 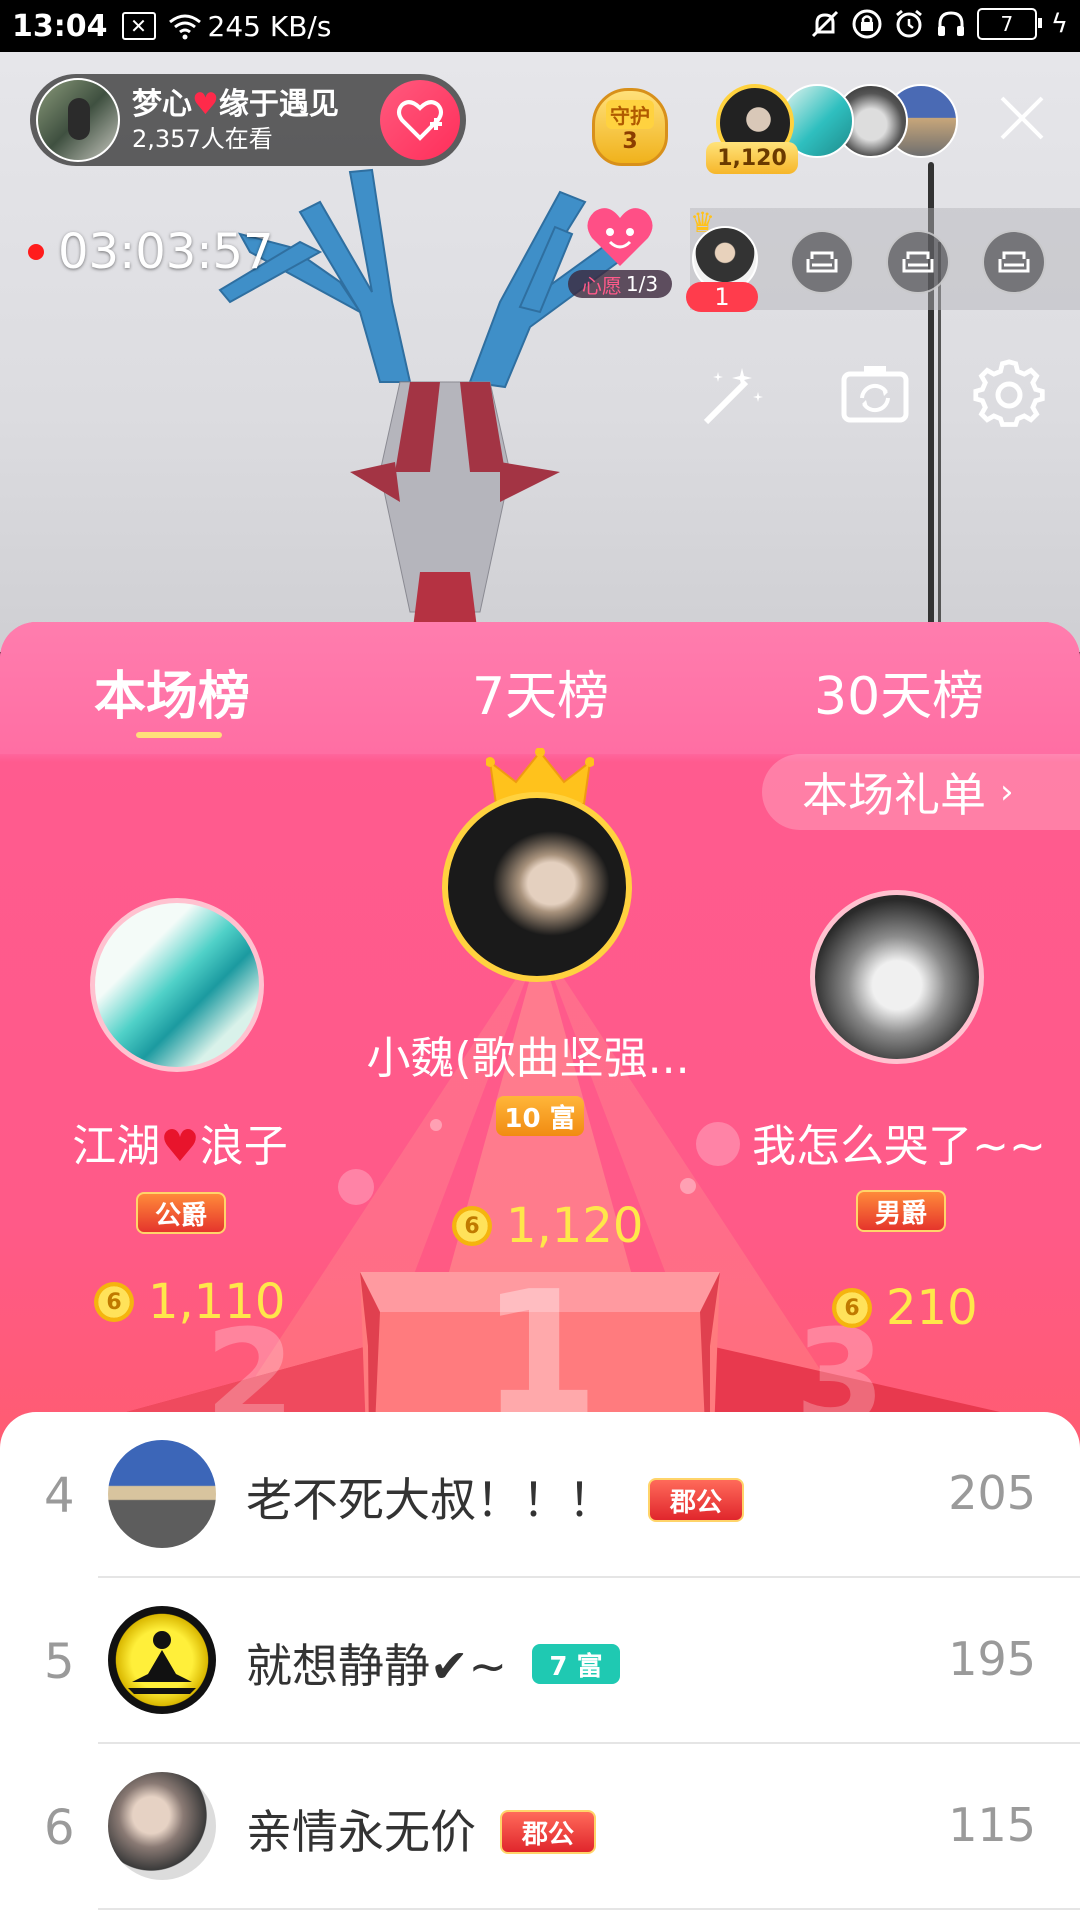 What do you see at coordinates (269, 26) in the screenshot?
I see `network-speed: 245 KB/s` at bounding box center [269, 26].